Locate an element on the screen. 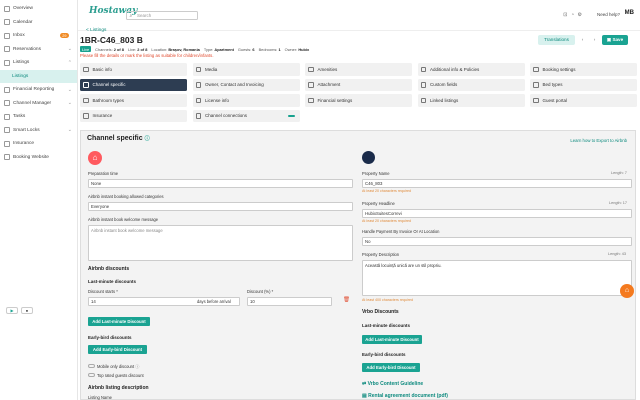  property-name-input: C46_803 is located at coordinates (497, 183).